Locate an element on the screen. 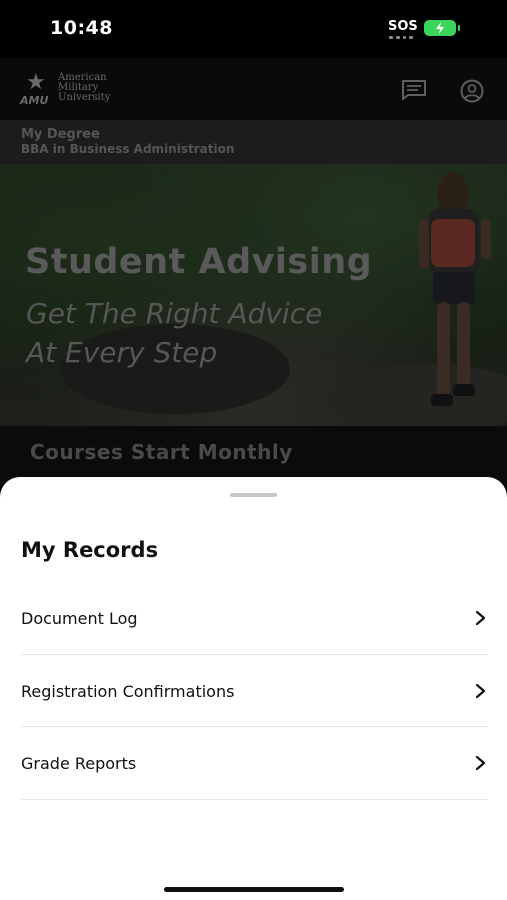  degree-program: BBA in Business Administration is located at coordinates (128, 149).